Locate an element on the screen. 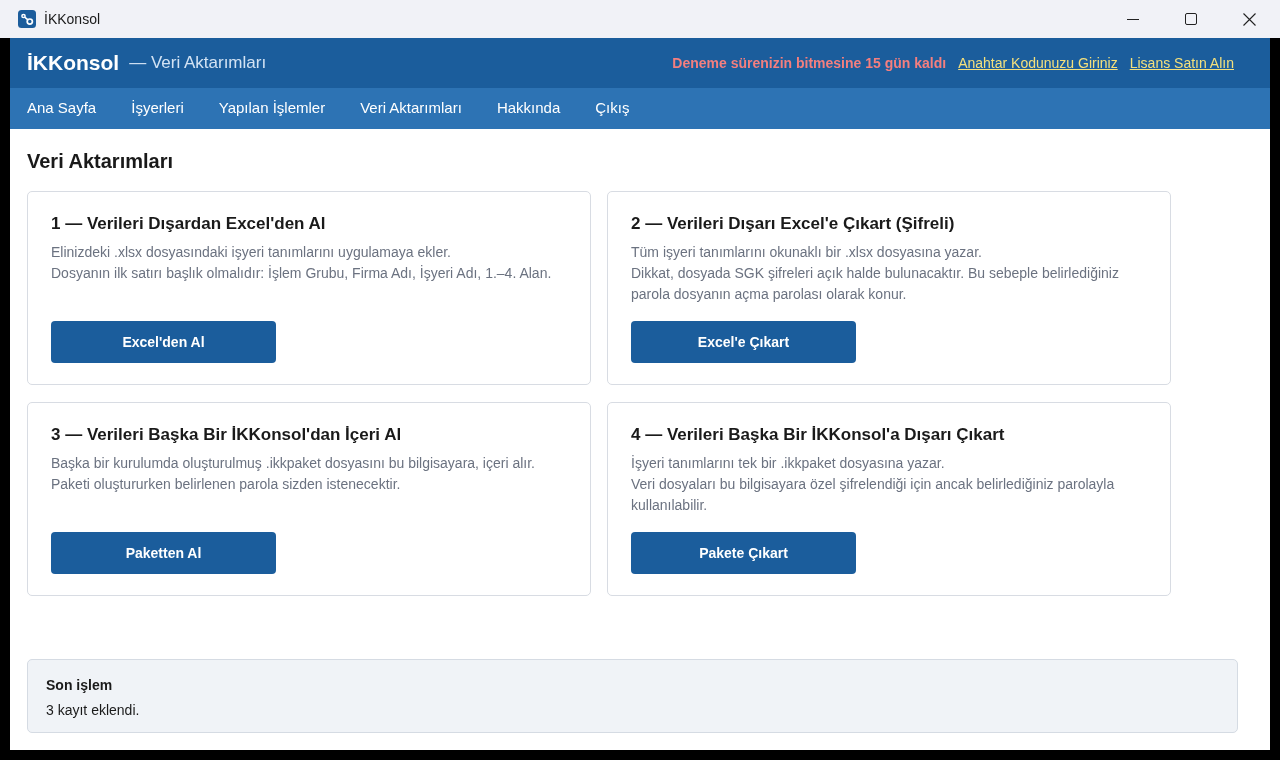 The height and width of the screenshot is (760, 1280). nav-item: İşyerleri is located at coordinates (157, 108).